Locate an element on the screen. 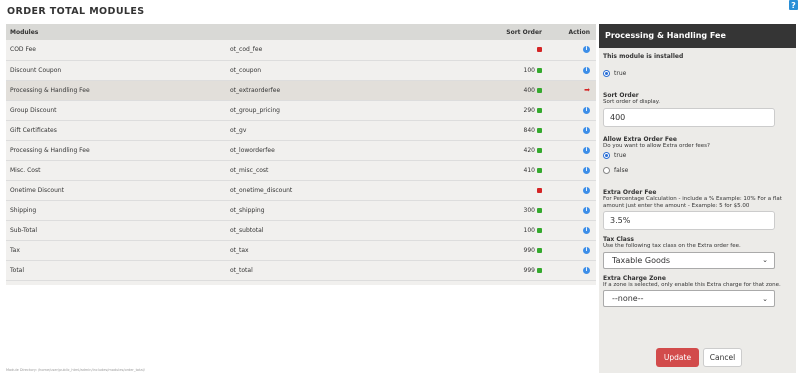 The height and width of the screenshot is (373, 800). extra-fee-input: 3.5% is located at coordinates (689, 220).